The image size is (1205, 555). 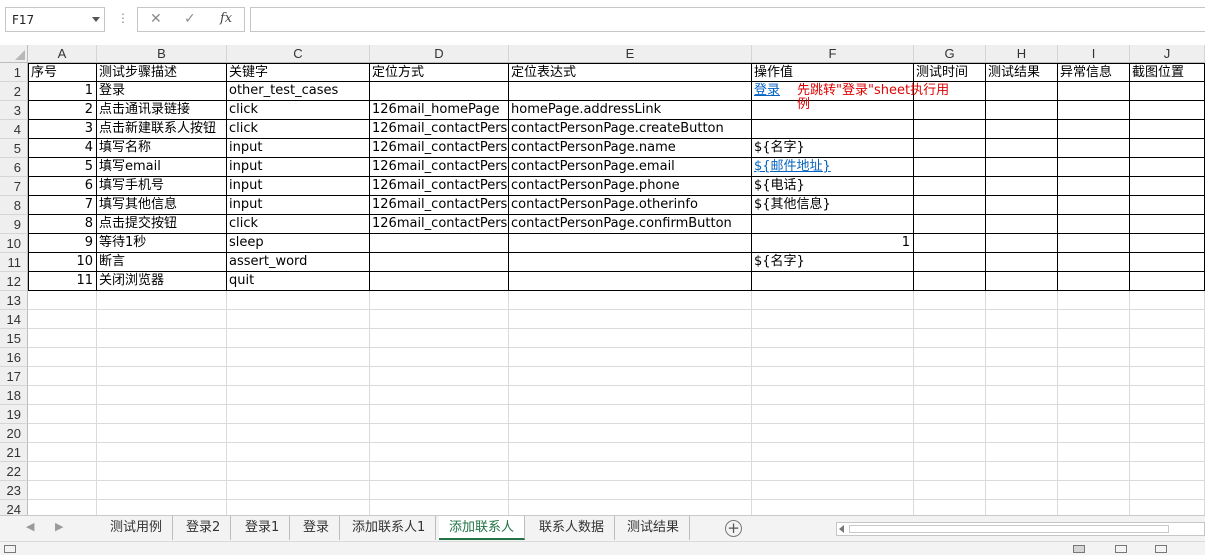 I want to click on cell-b19, so click(x=162, y=414).